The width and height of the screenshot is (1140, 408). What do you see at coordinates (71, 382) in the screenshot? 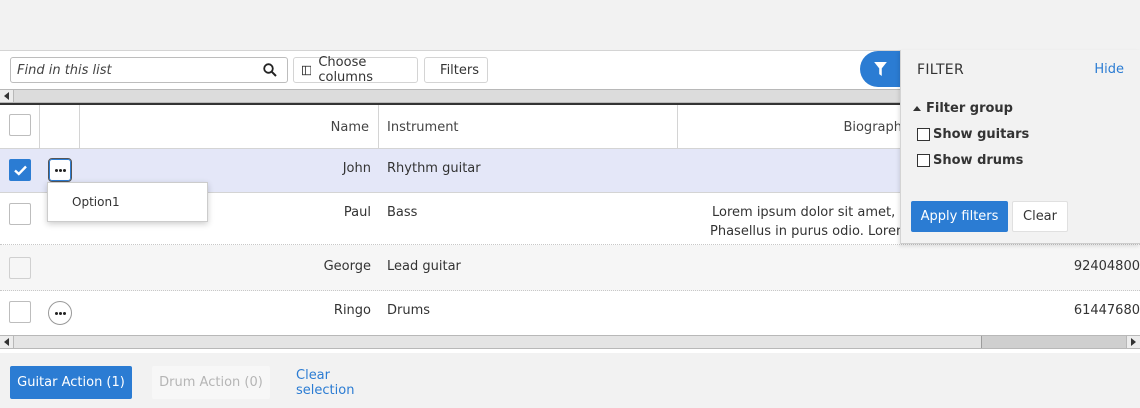
I see `guitar-action-button: Guitar Action (1)` at bounding box center [71, 382].